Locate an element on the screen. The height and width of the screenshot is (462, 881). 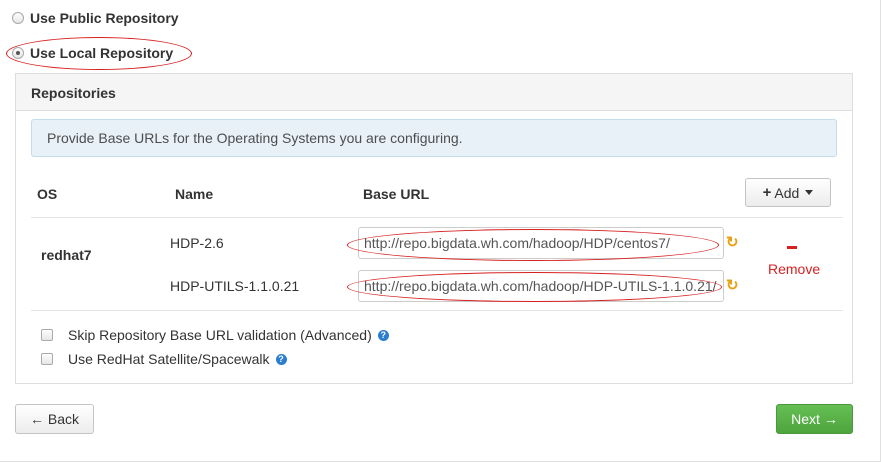
row-divider is located at coordinates (437, 310).